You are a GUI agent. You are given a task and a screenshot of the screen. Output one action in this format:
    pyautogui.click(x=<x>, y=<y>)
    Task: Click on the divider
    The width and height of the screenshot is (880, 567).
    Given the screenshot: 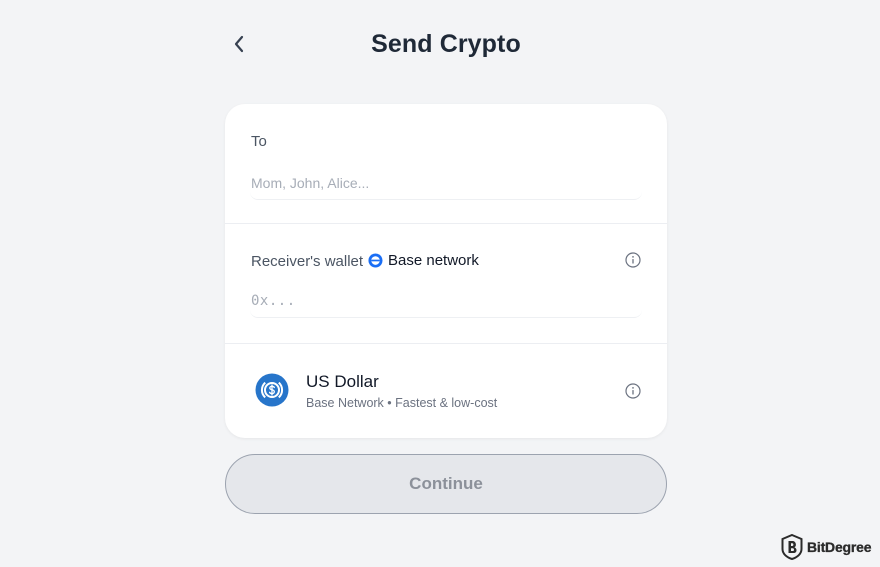 What is the action you would take?
    pyautogui.click(x=446, y=223)
    